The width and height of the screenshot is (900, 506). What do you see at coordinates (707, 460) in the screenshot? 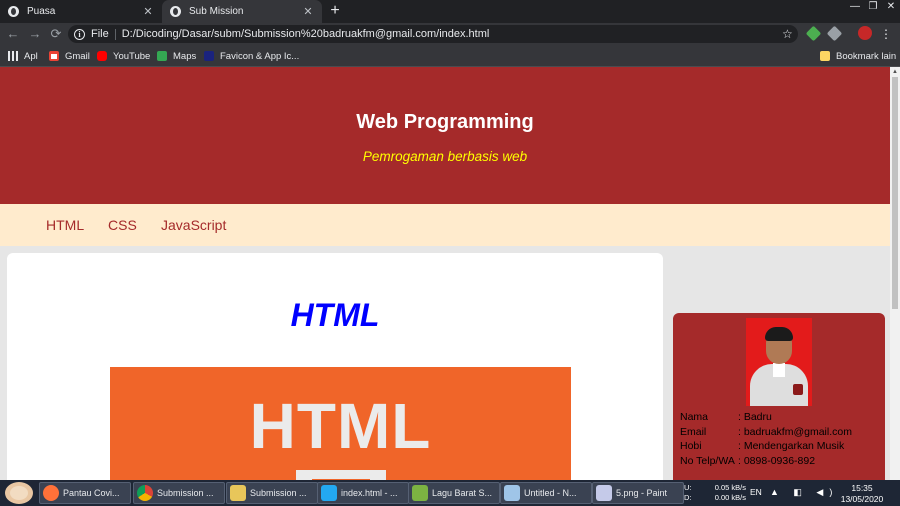
I see `info-label: No Telp/WA` at bounding box center [707, 460].